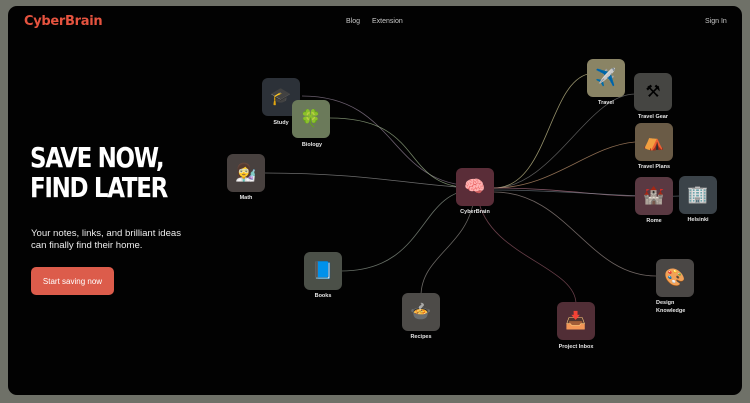  I want to click on building-icon: 🏢, so click(698, 194).